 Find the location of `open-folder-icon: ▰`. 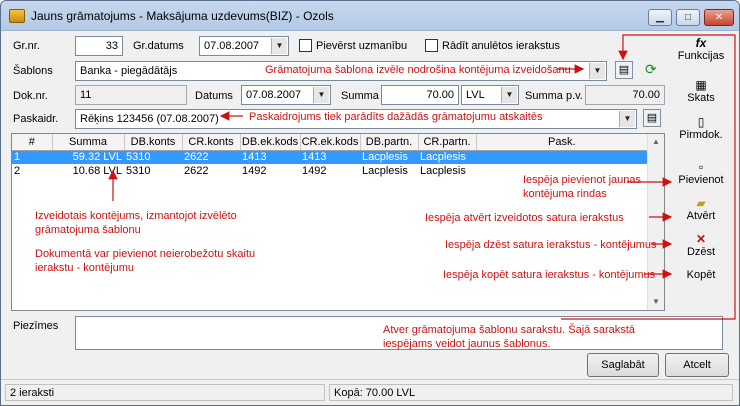

open-folder-icon: ▰ is located at coordinates (701, 203).